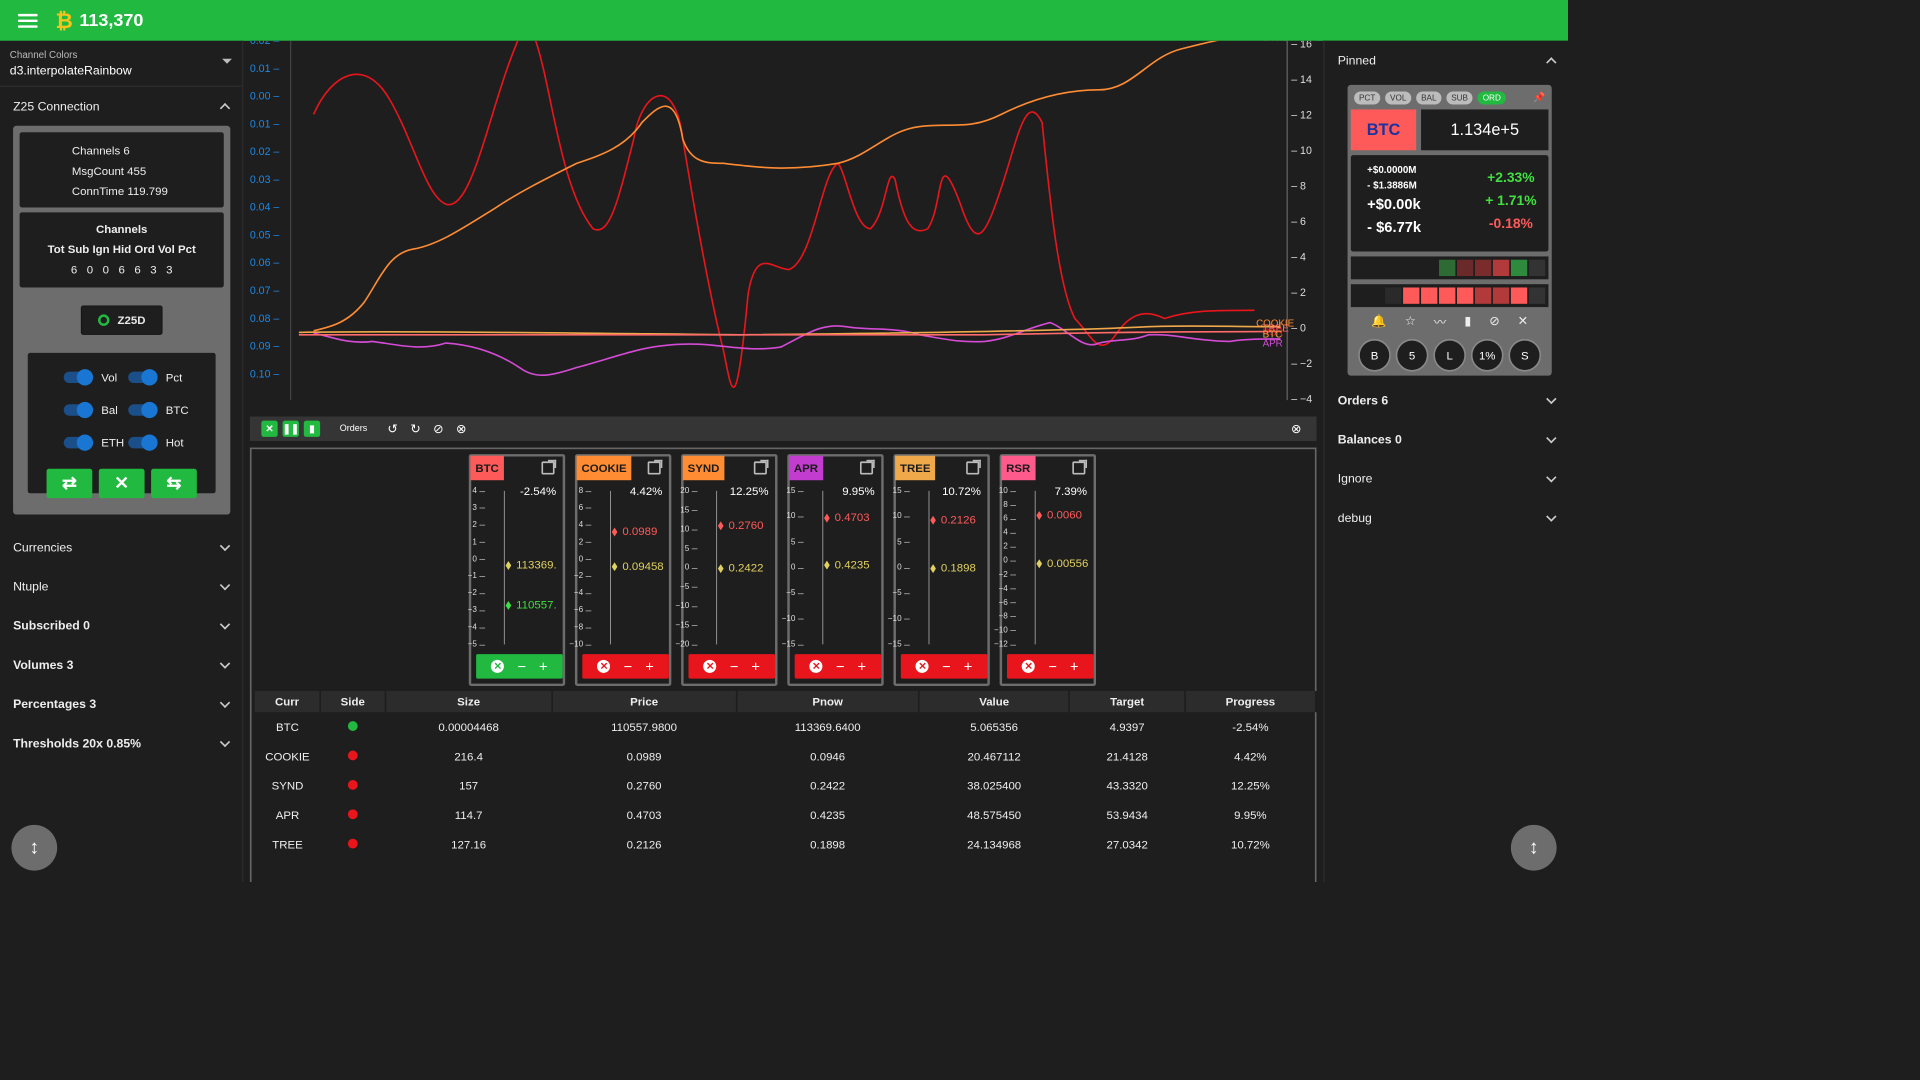 The width and height of the screenshot is (1920, 1080). Describe the element at coordinates (291, 428) in the screenshot. I see `pause-icon: ❚❚` at that location.